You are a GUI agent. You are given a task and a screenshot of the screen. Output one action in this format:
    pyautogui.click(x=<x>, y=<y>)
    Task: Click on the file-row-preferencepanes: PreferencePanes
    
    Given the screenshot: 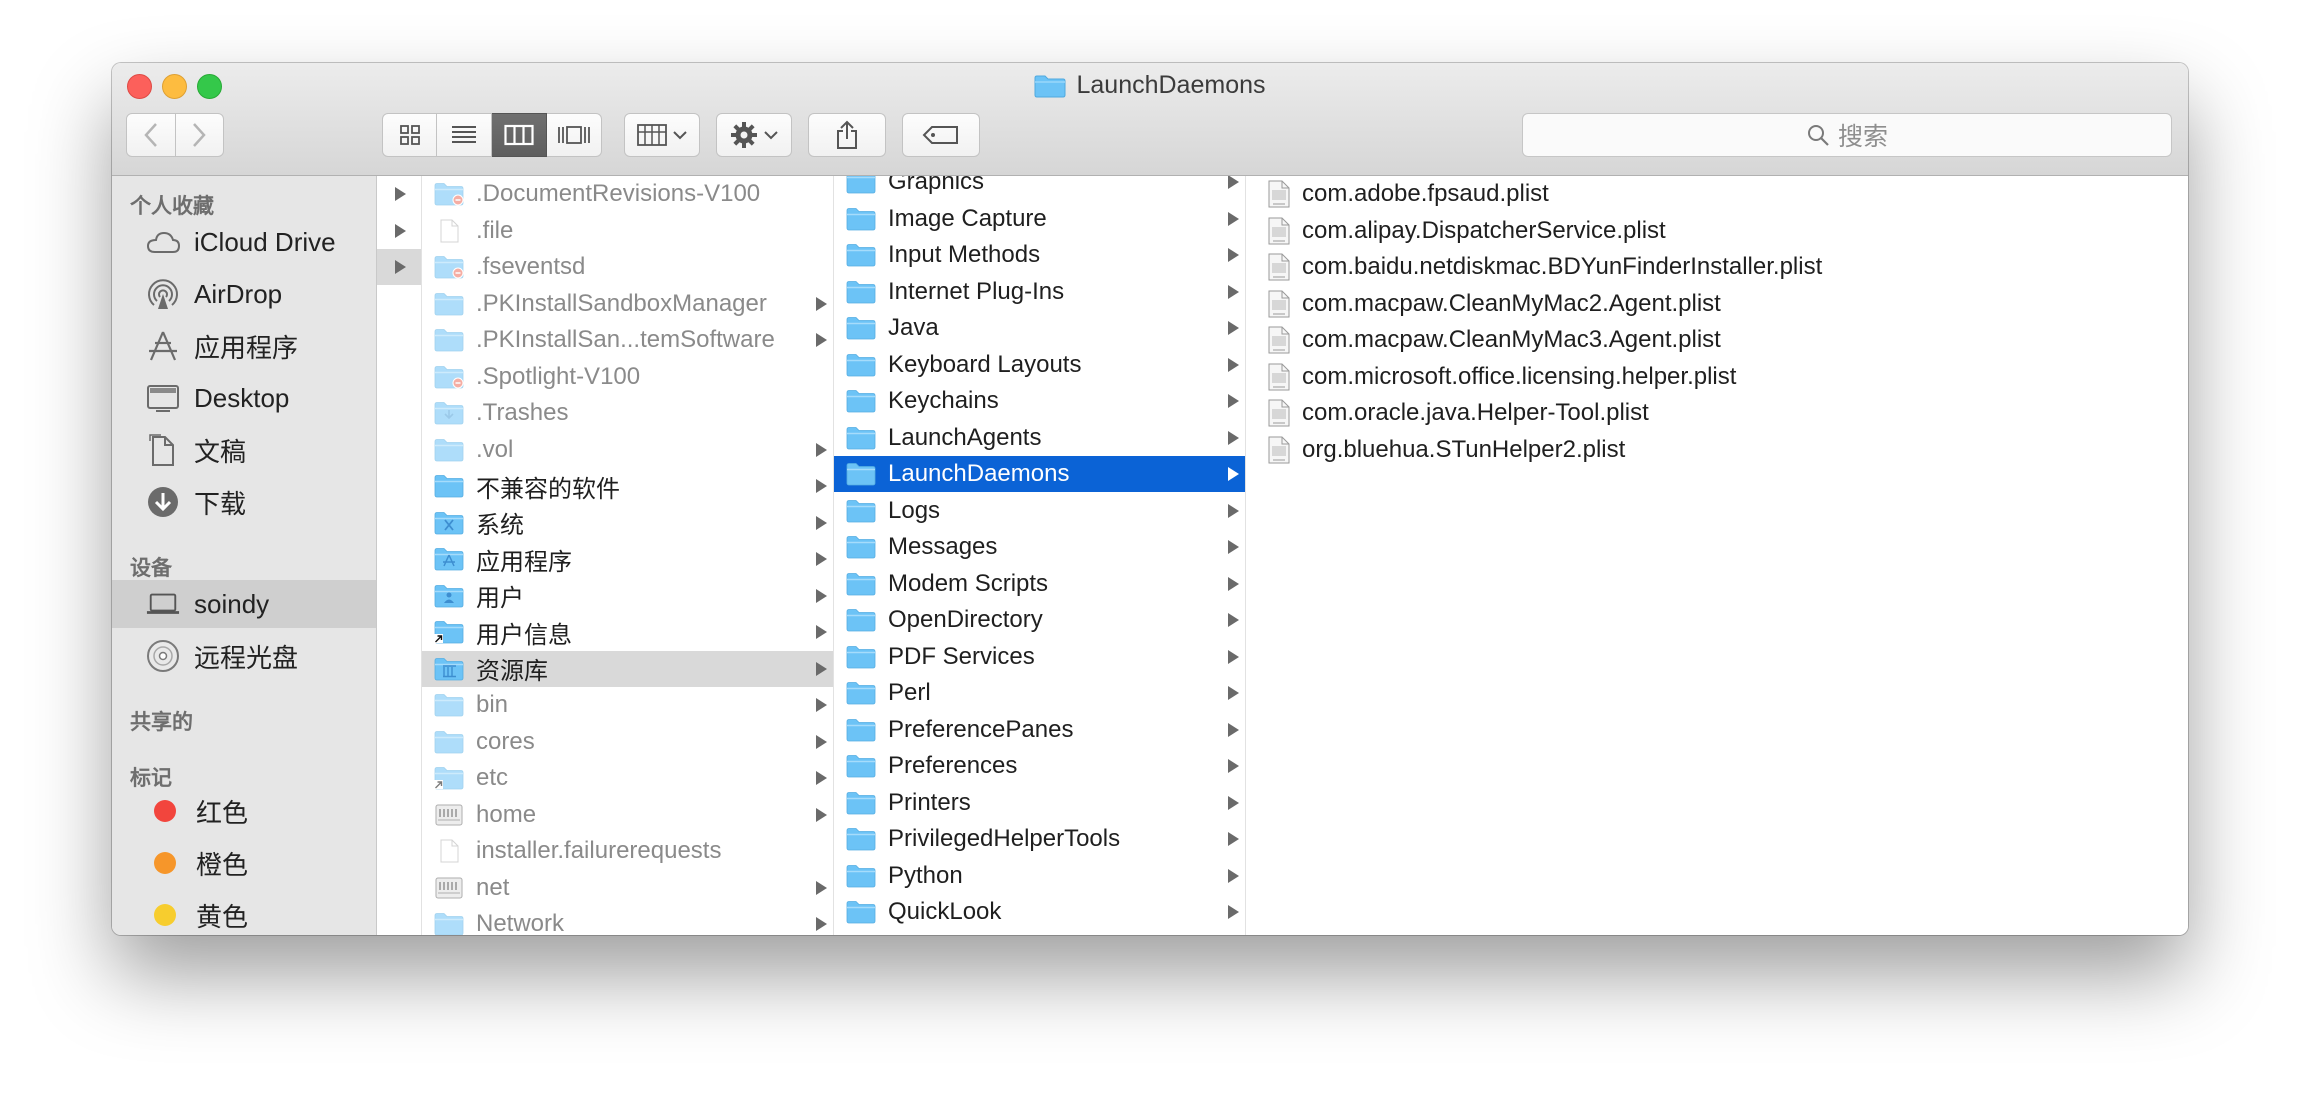 What is the action you would take?
    pyautogui.click(x=1039, y=730)
    